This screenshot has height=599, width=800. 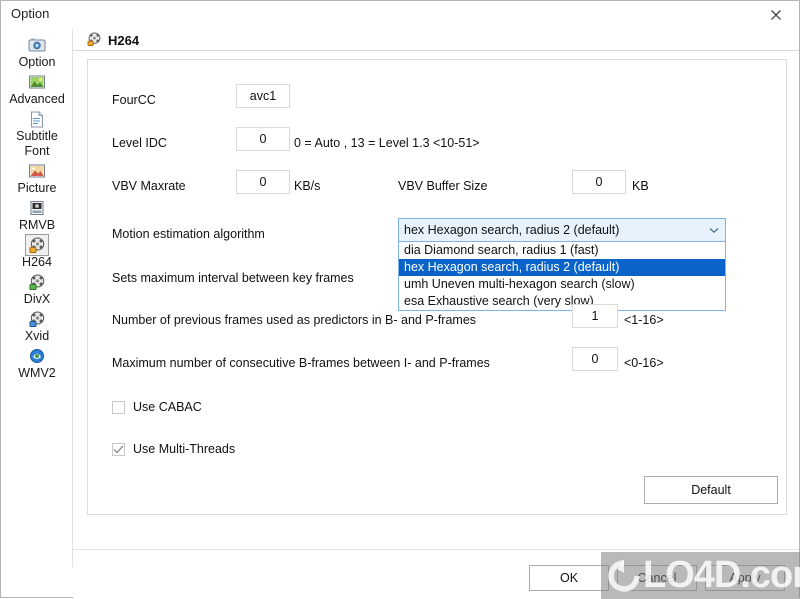 I want to click on ref-frames-input: 1, so click(x=595, y=316).